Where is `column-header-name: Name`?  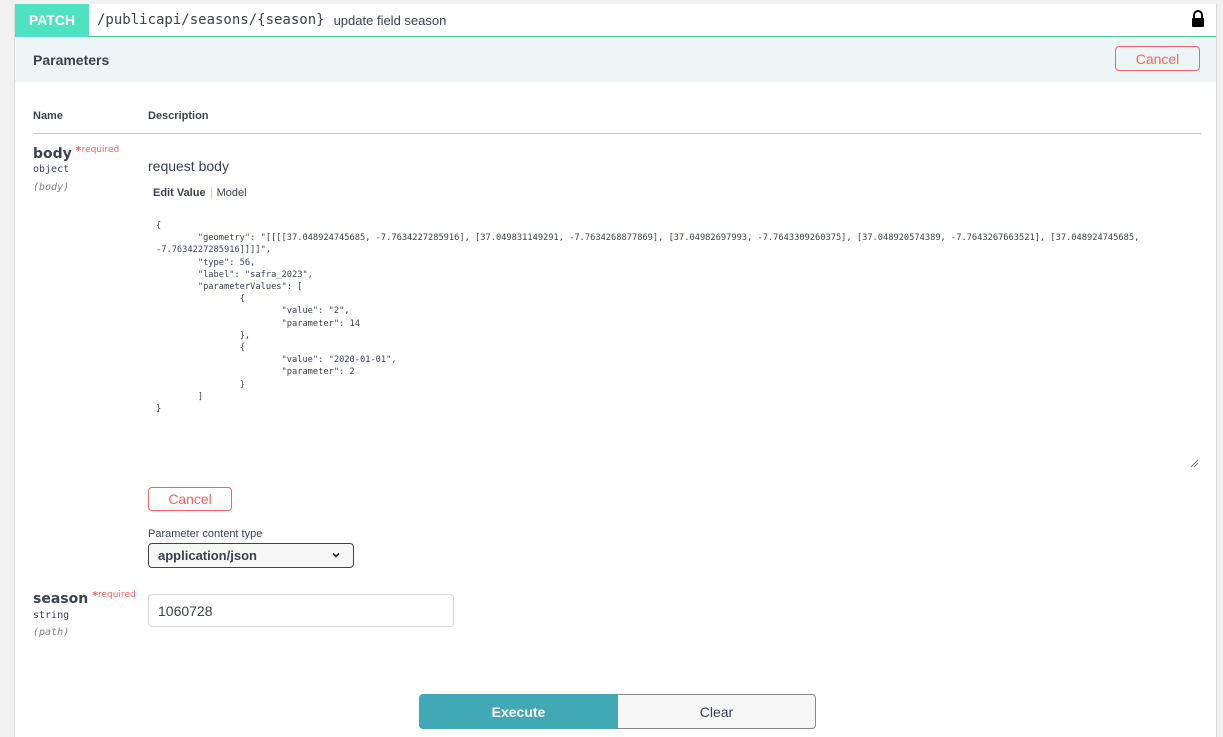 column-header-name: Name is located at coordinates (48, 116).